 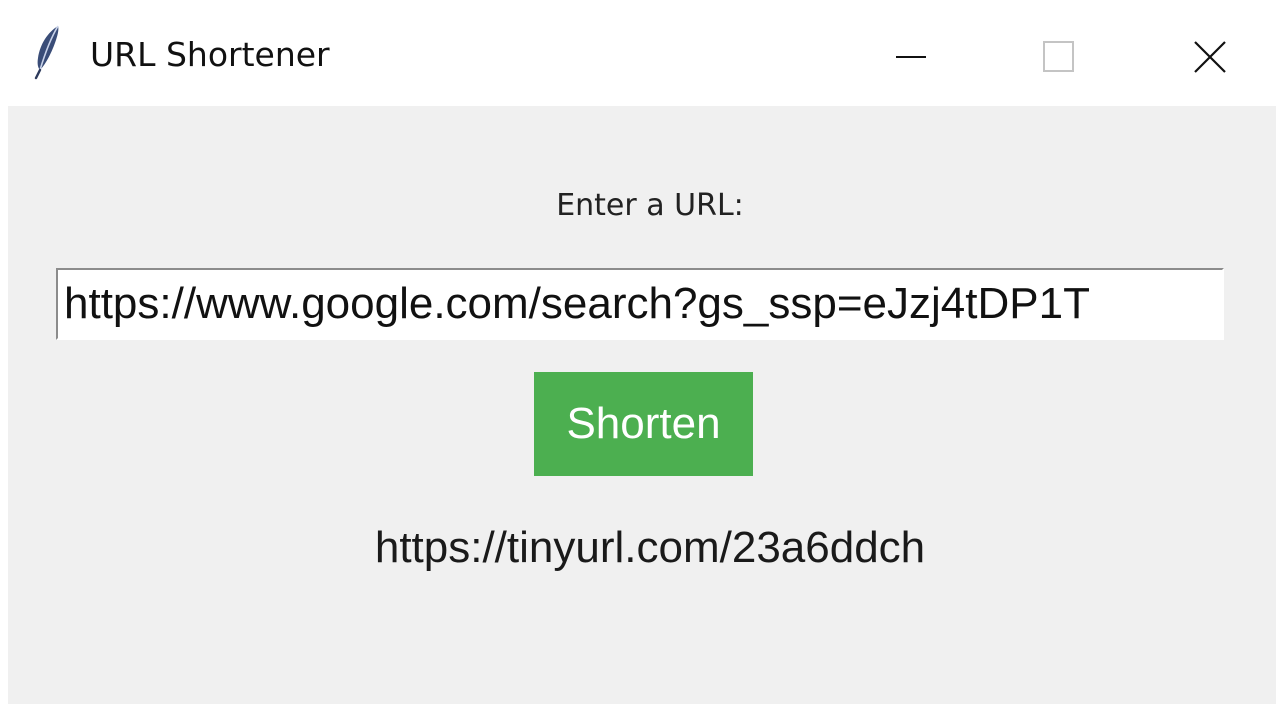 I want to click on minimize-button, so click(x=911, y=55).